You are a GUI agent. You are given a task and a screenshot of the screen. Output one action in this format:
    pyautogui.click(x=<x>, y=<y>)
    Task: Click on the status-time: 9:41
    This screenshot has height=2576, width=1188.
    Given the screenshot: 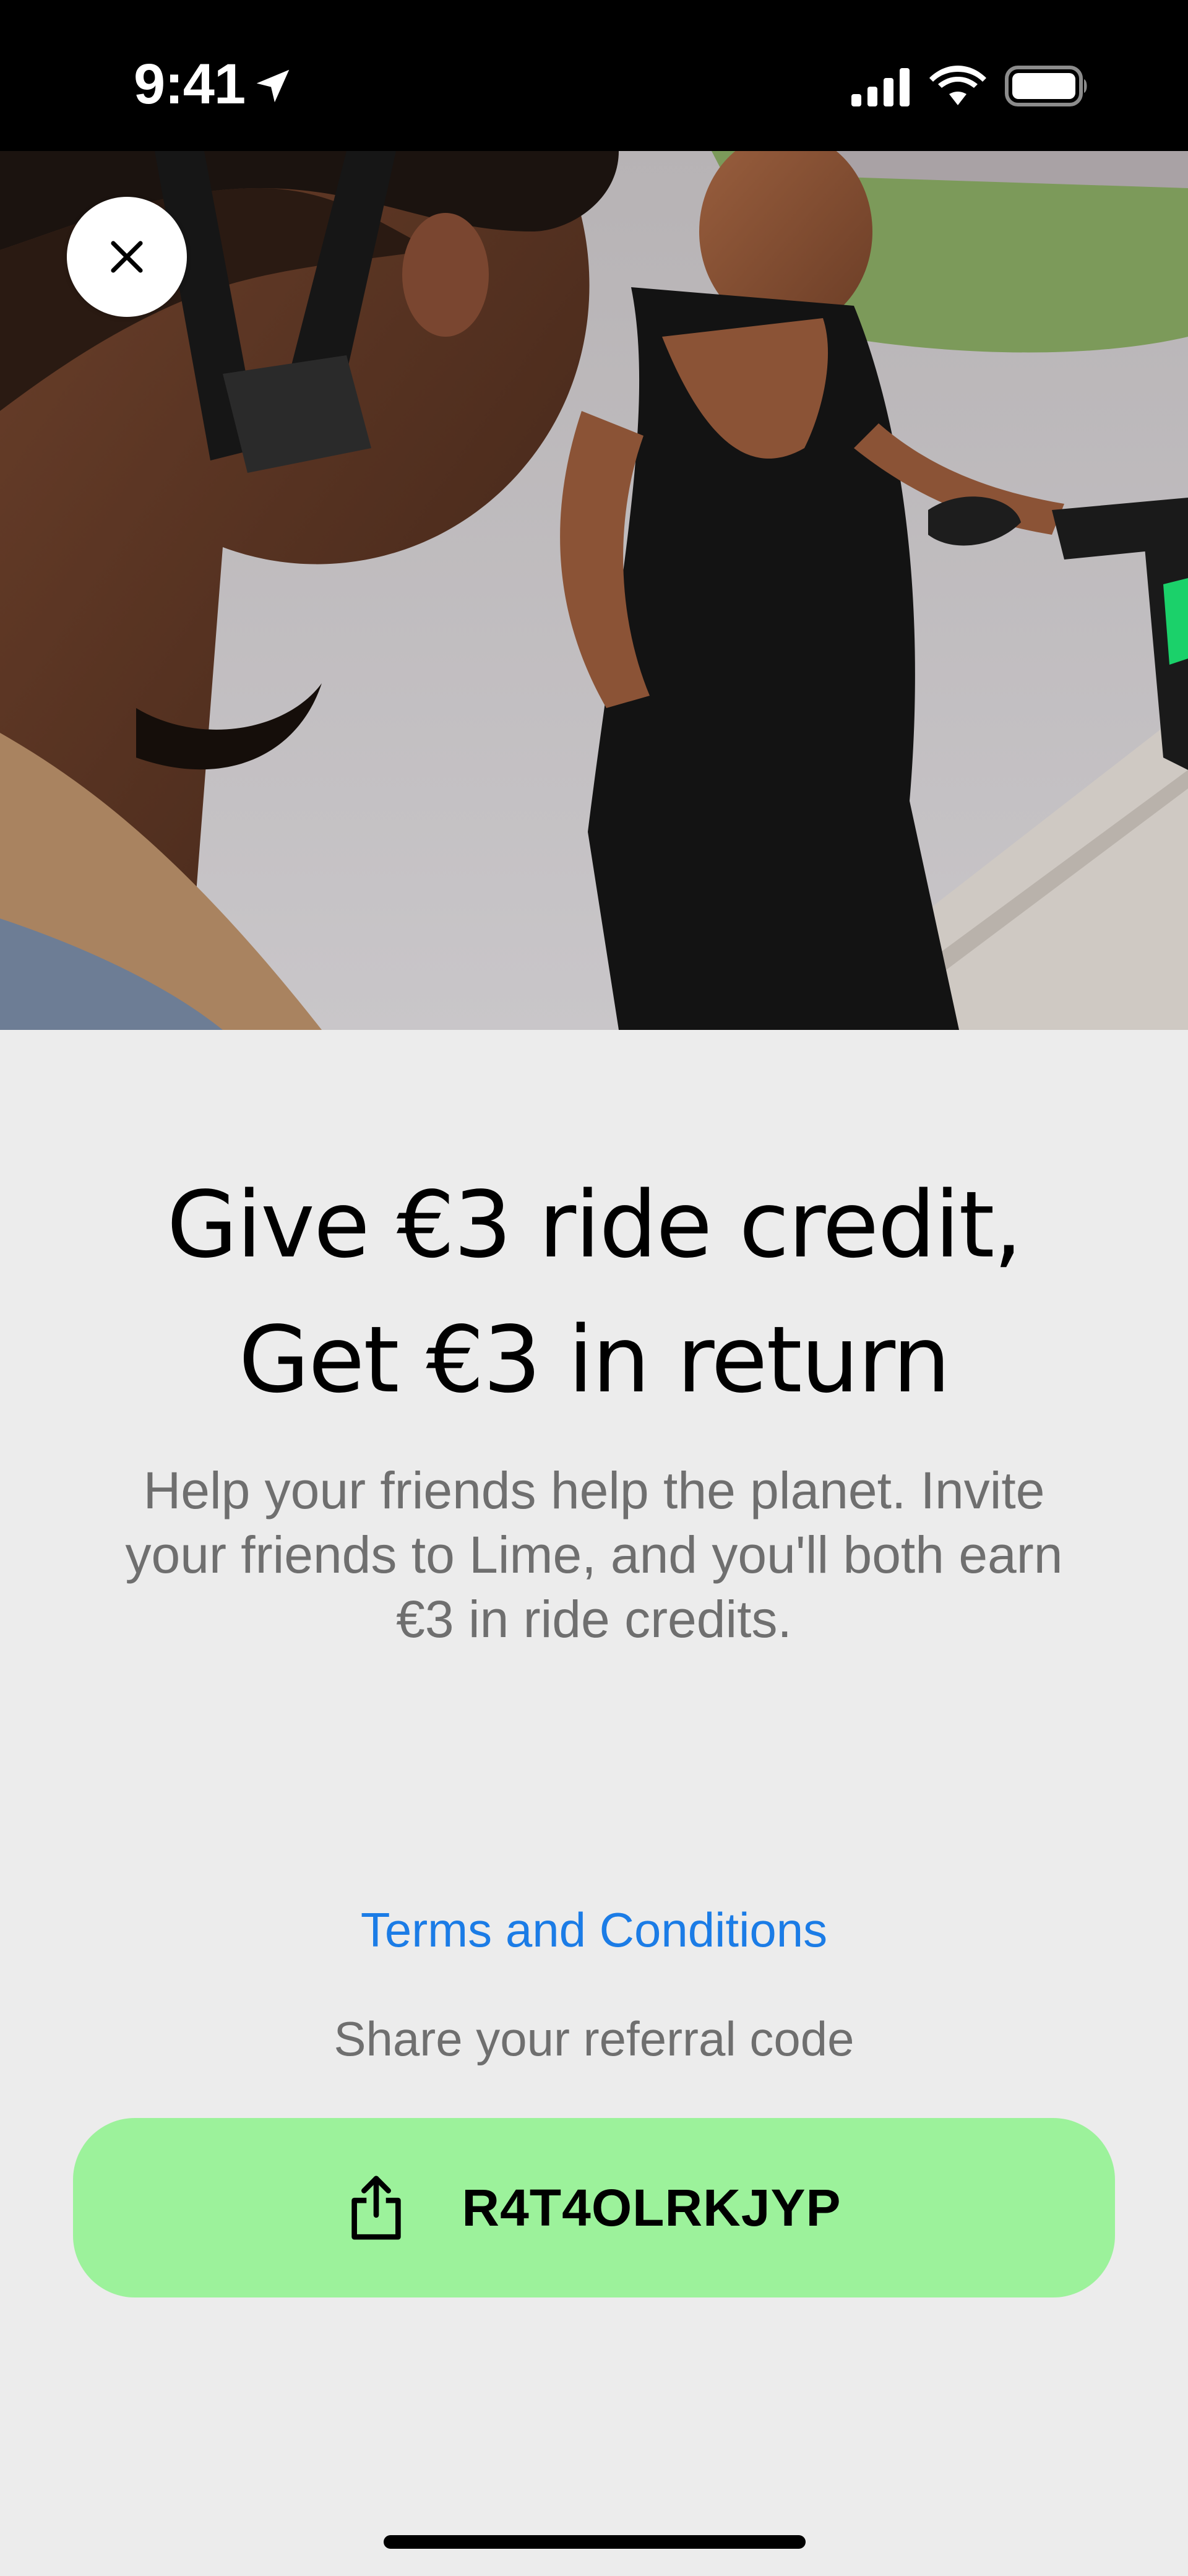 What is the action you would take?
    pyautogui.click(x=190, y=84)
    